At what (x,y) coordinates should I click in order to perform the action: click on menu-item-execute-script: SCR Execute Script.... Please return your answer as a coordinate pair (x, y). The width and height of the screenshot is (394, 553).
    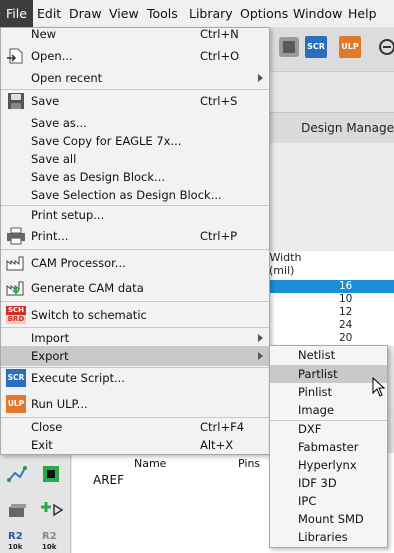
    Looking at the image, I should click on (135, 378).